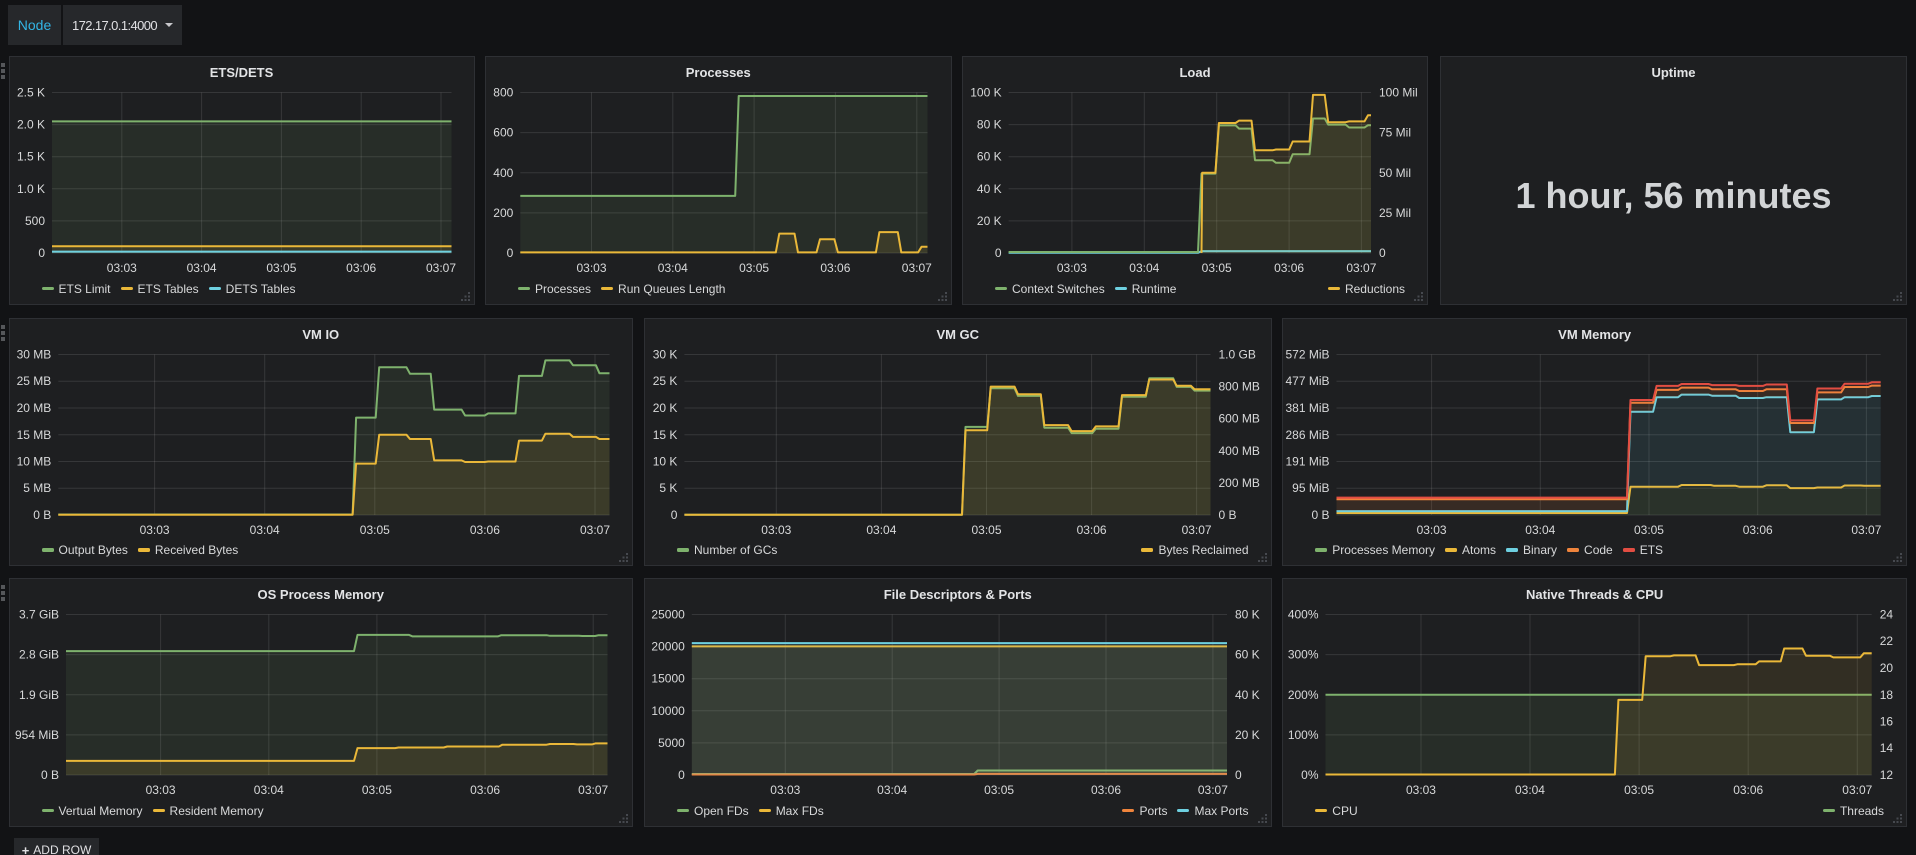  I want to click on svg-text: 400%, so click(1303, 615).